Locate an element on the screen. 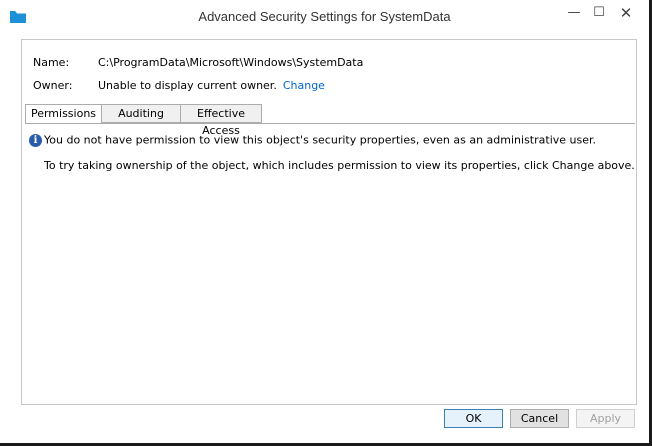 The height and width of the screenshot is (446, 652). tab-effective-access: Effective Access is located at coordinates (221, 120).